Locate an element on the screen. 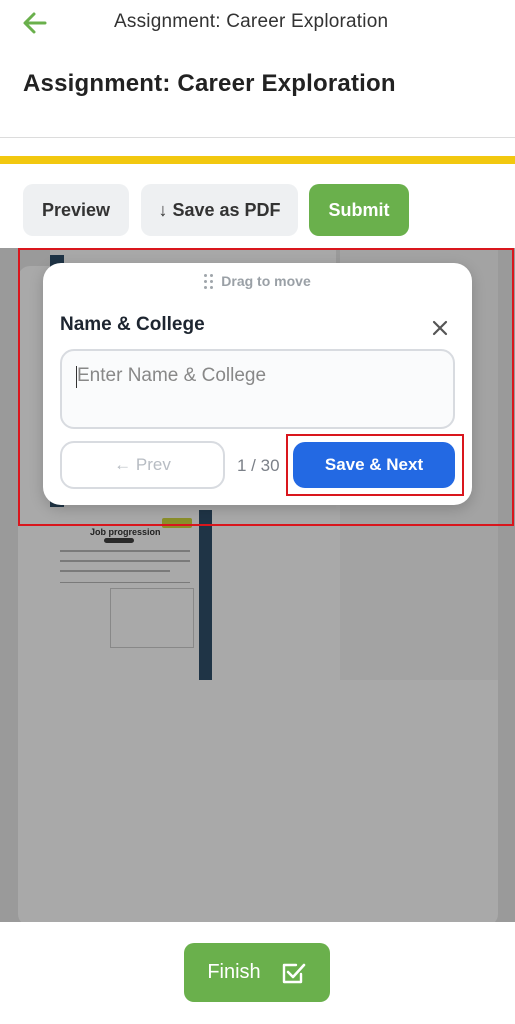  worksheet-info-box is located at coordinates (152, 618).